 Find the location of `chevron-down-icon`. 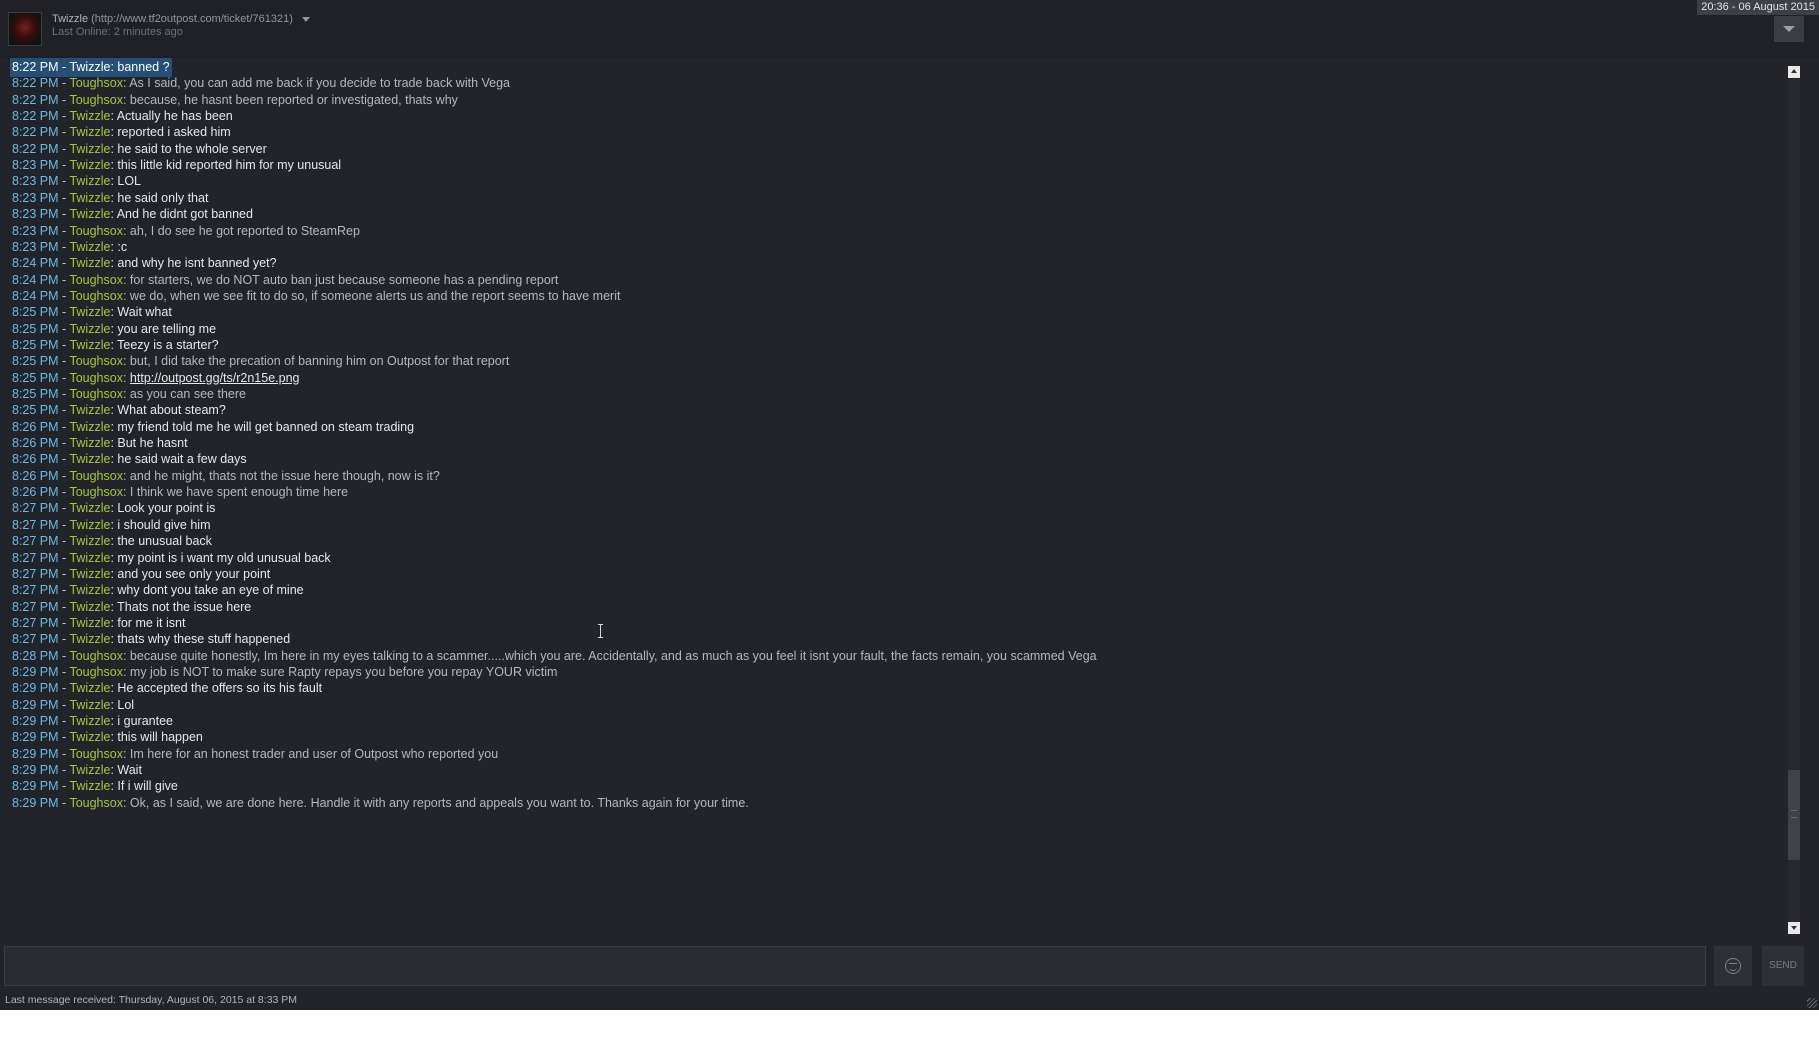

chevron-down-icon is located at coordinates (1789, 29).